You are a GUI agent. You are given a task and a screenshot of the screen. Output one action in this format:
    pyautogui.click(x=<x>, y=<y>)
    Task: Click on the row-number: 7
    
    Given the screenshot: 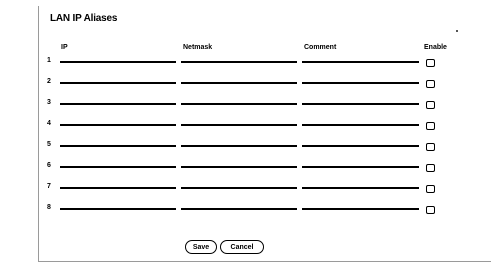 What is the action you would take?
    pyautogui.click(x=49, y=186)
    